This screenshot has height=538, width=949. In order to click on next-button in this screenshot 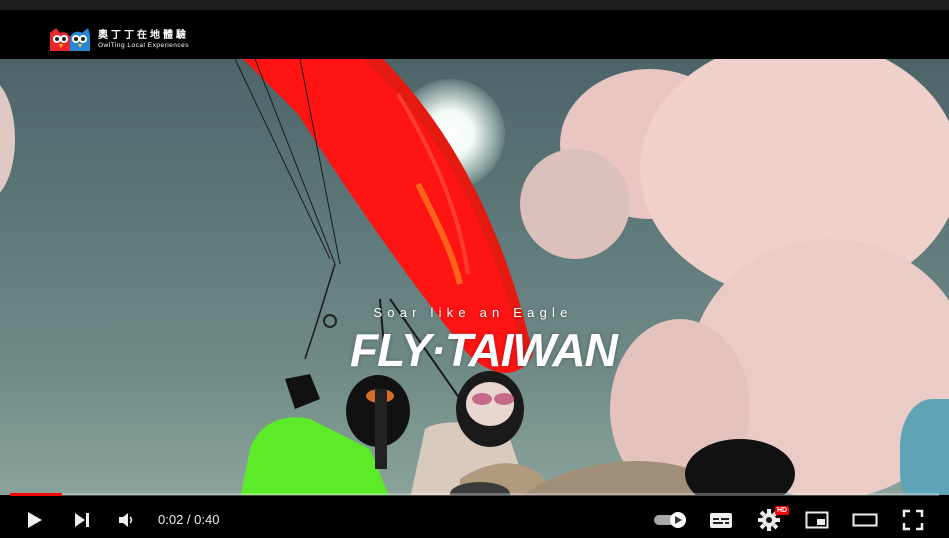, I will do `click(82, 520)`.